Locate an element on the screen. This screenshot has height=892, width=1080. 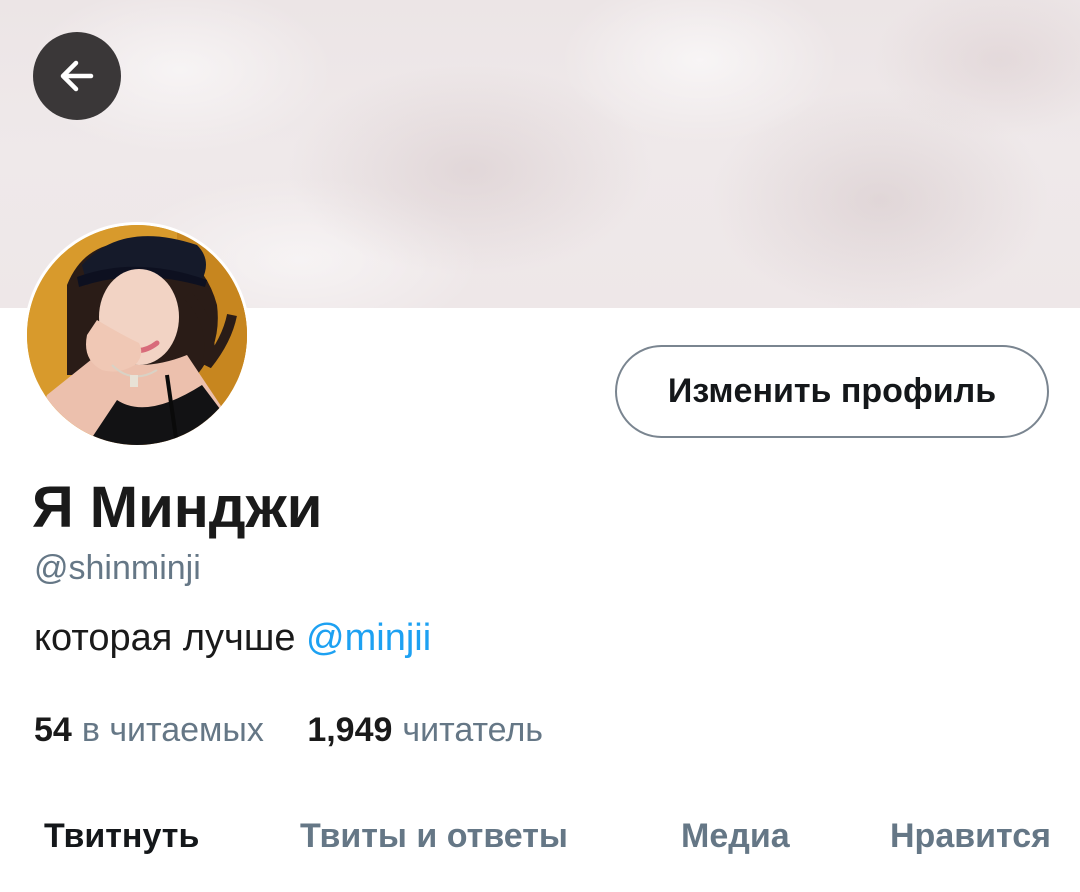
tab-tweets-and-replies: Твиты и ответы is located at coordinates (434, 836).